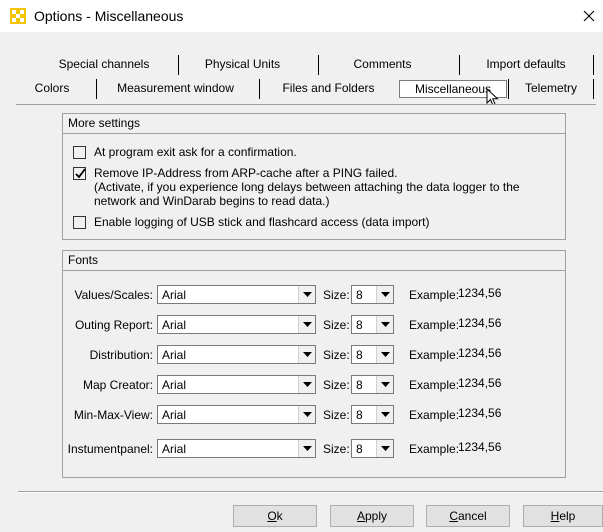  I want to click on usb-logging-checkbox, so click(79, 222).